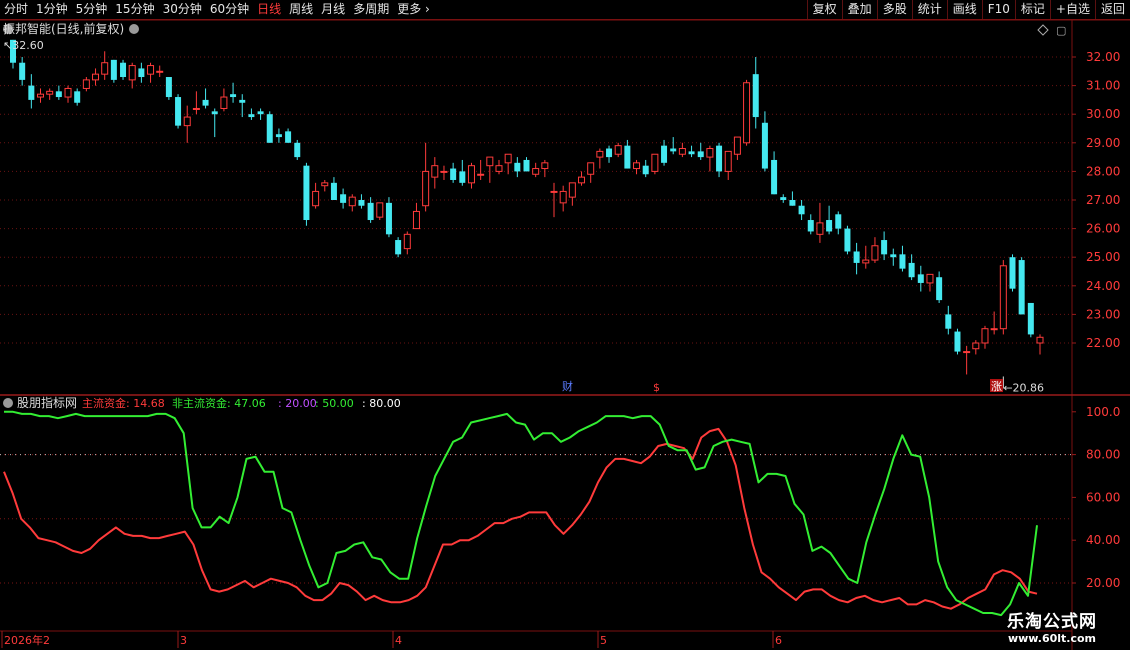  What do you see at coordinates (998, 9) in the screenshot?
I see `toolbar-button-5: F10` at bounding box center [998, 9].